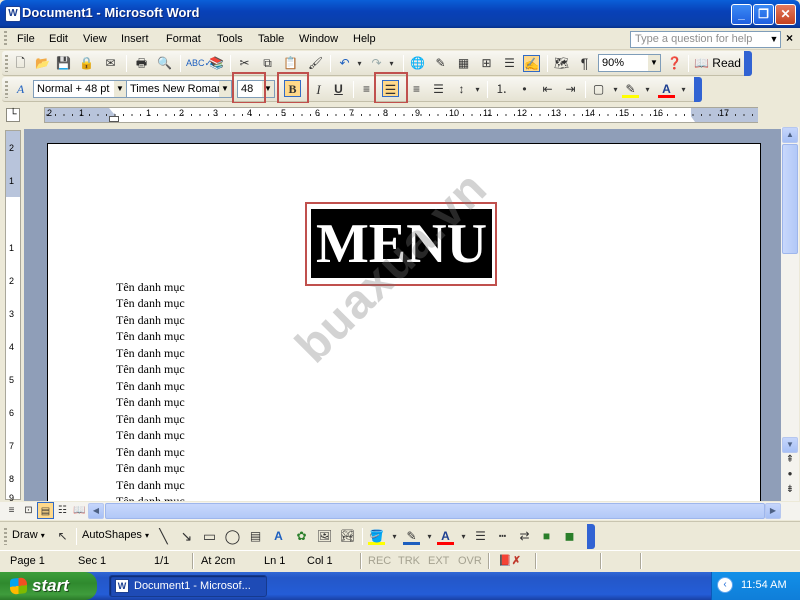 The height and width of the screenshot is (600, 800). Describe the element at coordinates (216, 63) in the screenshot. I see `research-icon: 📚` at that location.